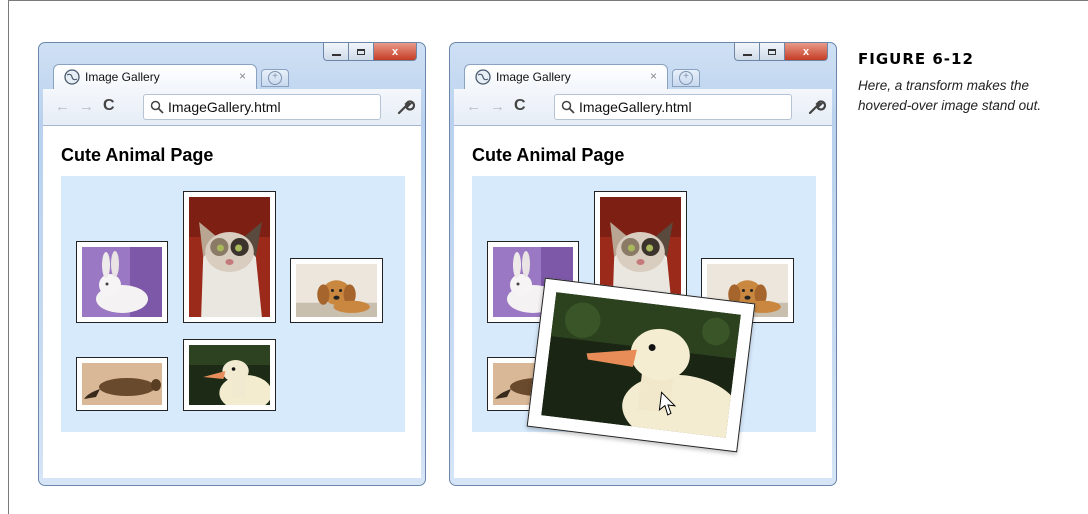 The image size is (1088, 514). What do you see at coordinates (916, 59) in the screenshot?
I see `figure-label: FIGURE 6-12` at bounding box center [916, 59].